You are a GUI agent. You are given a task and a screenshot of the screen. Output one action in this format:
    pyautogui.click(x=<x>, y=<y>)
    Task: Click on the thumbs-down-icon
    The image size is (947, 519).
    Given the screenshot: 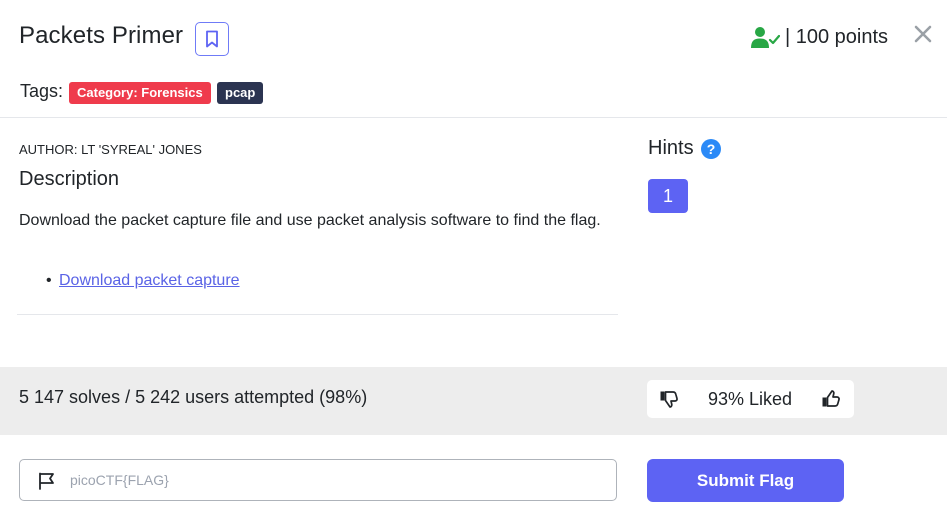 What is the action you would take?
    pyautogui.click(x=669, y=399)
    